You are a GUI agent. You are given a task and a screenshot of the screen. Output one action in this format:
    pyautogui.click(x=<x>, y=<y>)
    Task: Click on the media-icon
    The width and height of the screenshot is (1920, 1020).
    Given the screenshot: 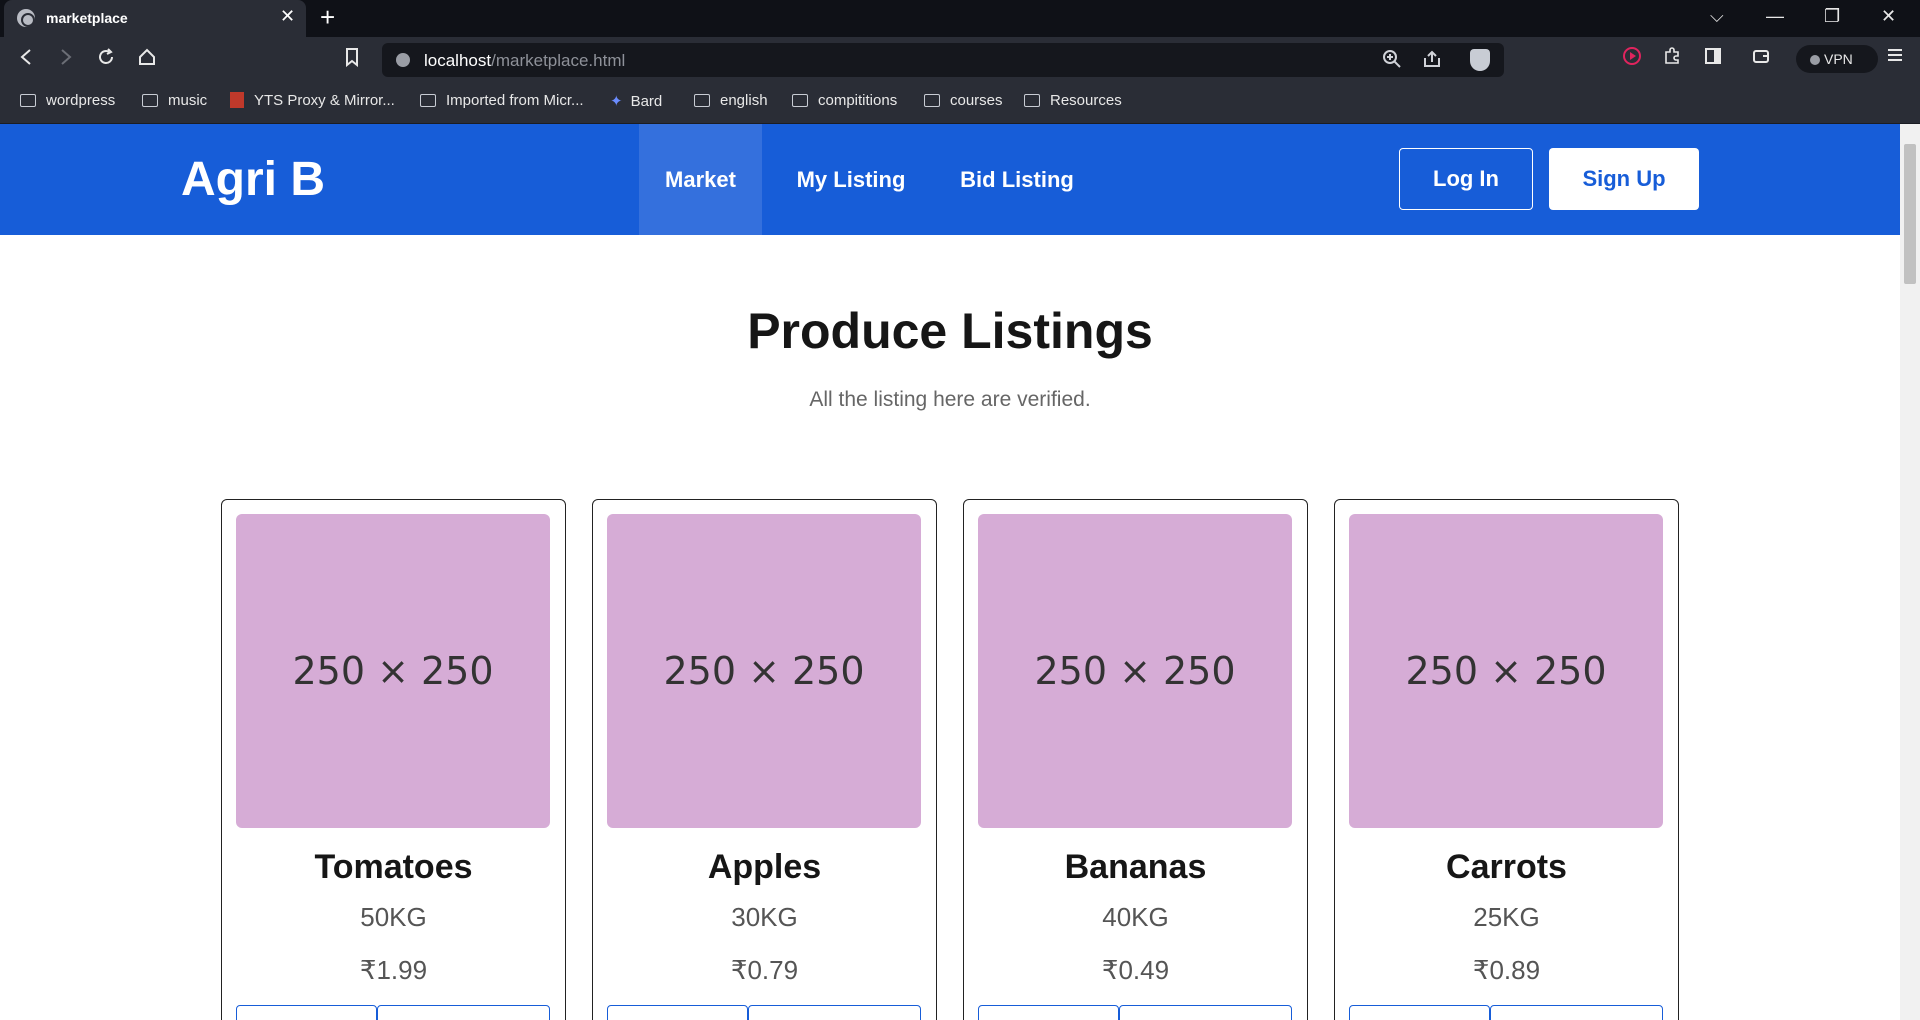 What is the action you would take?
    pyautogui.click(x=1632, y=58)
    